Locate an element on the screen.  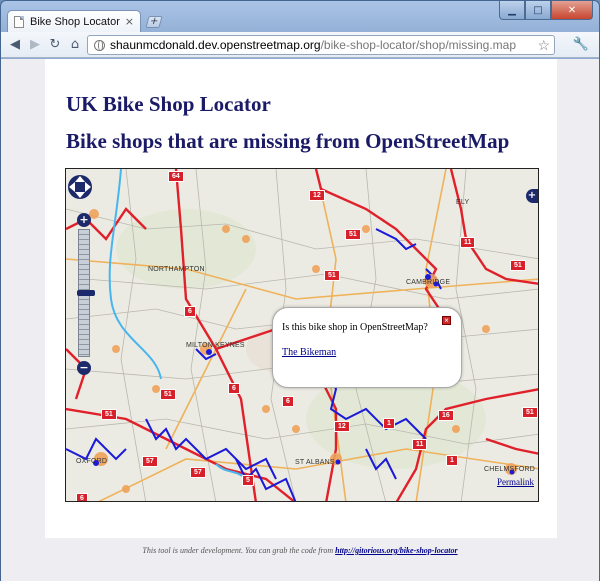
road-shield: 5 is located at coordinates (248, 480).